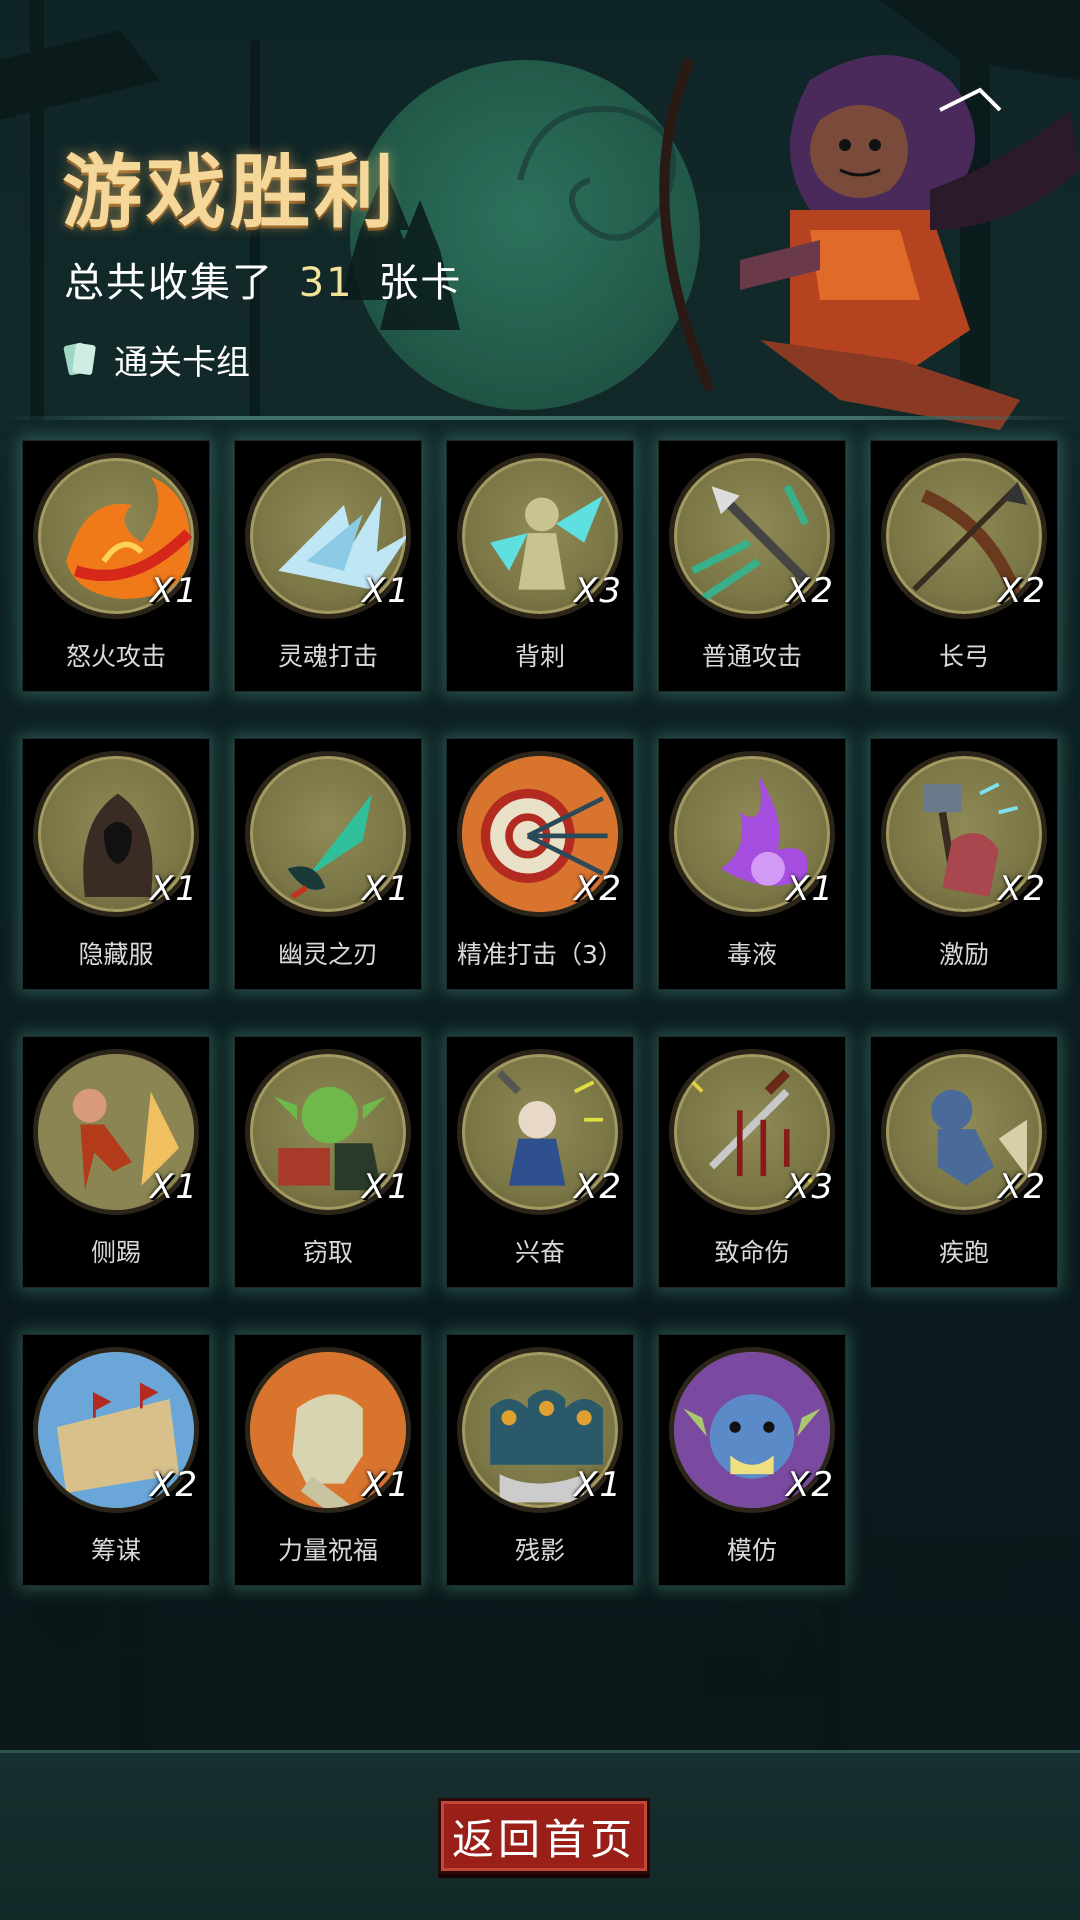 This screenshot has height=1920, width=1080. What do you see at coordinates (964, 566) in the screenshot?
I see `deck-card: X2 长弓` at bounding box center [964, 566].